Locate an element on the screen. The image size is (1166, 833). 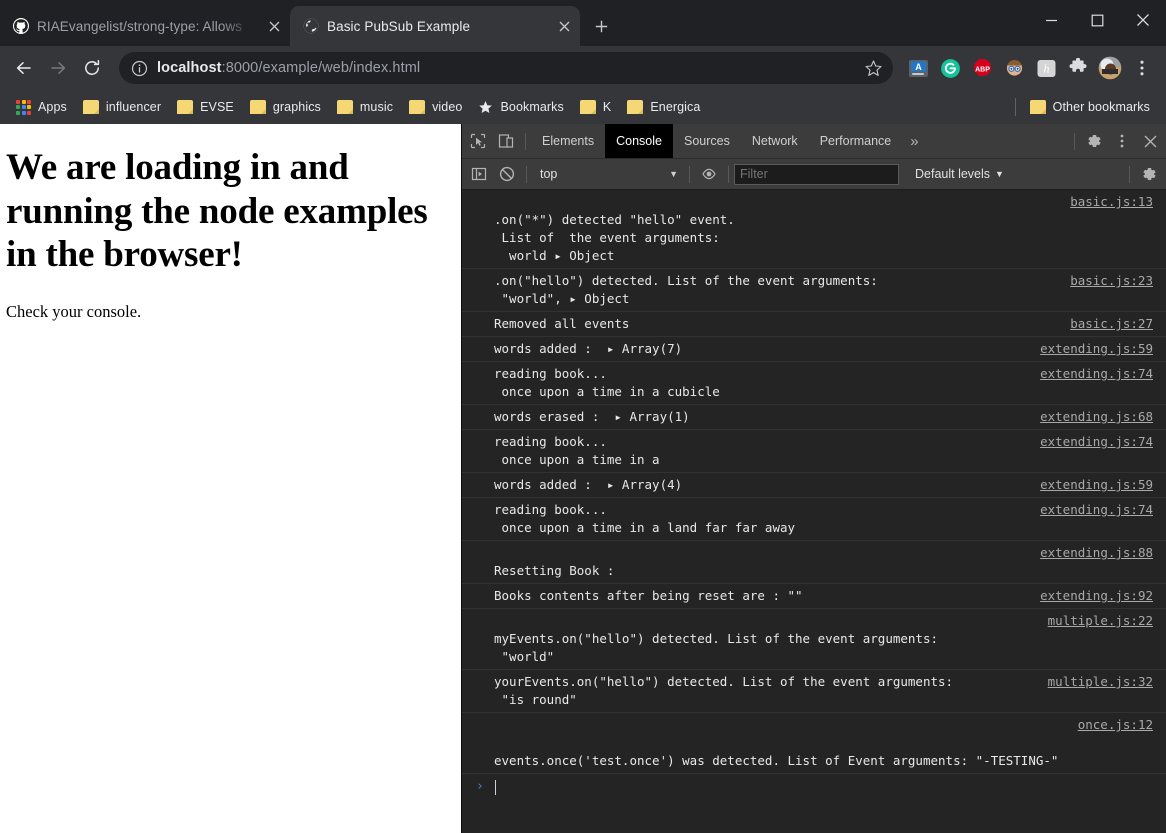
console-message: Resetting Book : extending.js:88 is located at coordinates (814, 562).